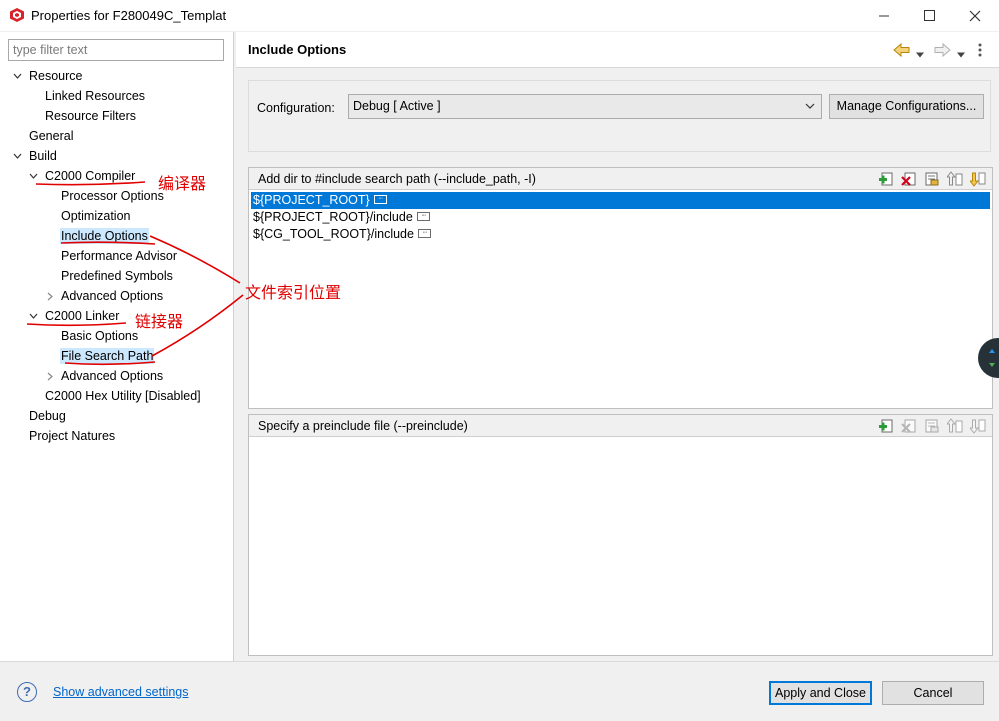  I want to click on tree-item-c2000-hex-utility: C2000 Hex Utility [Disabled], so click(123, 396).